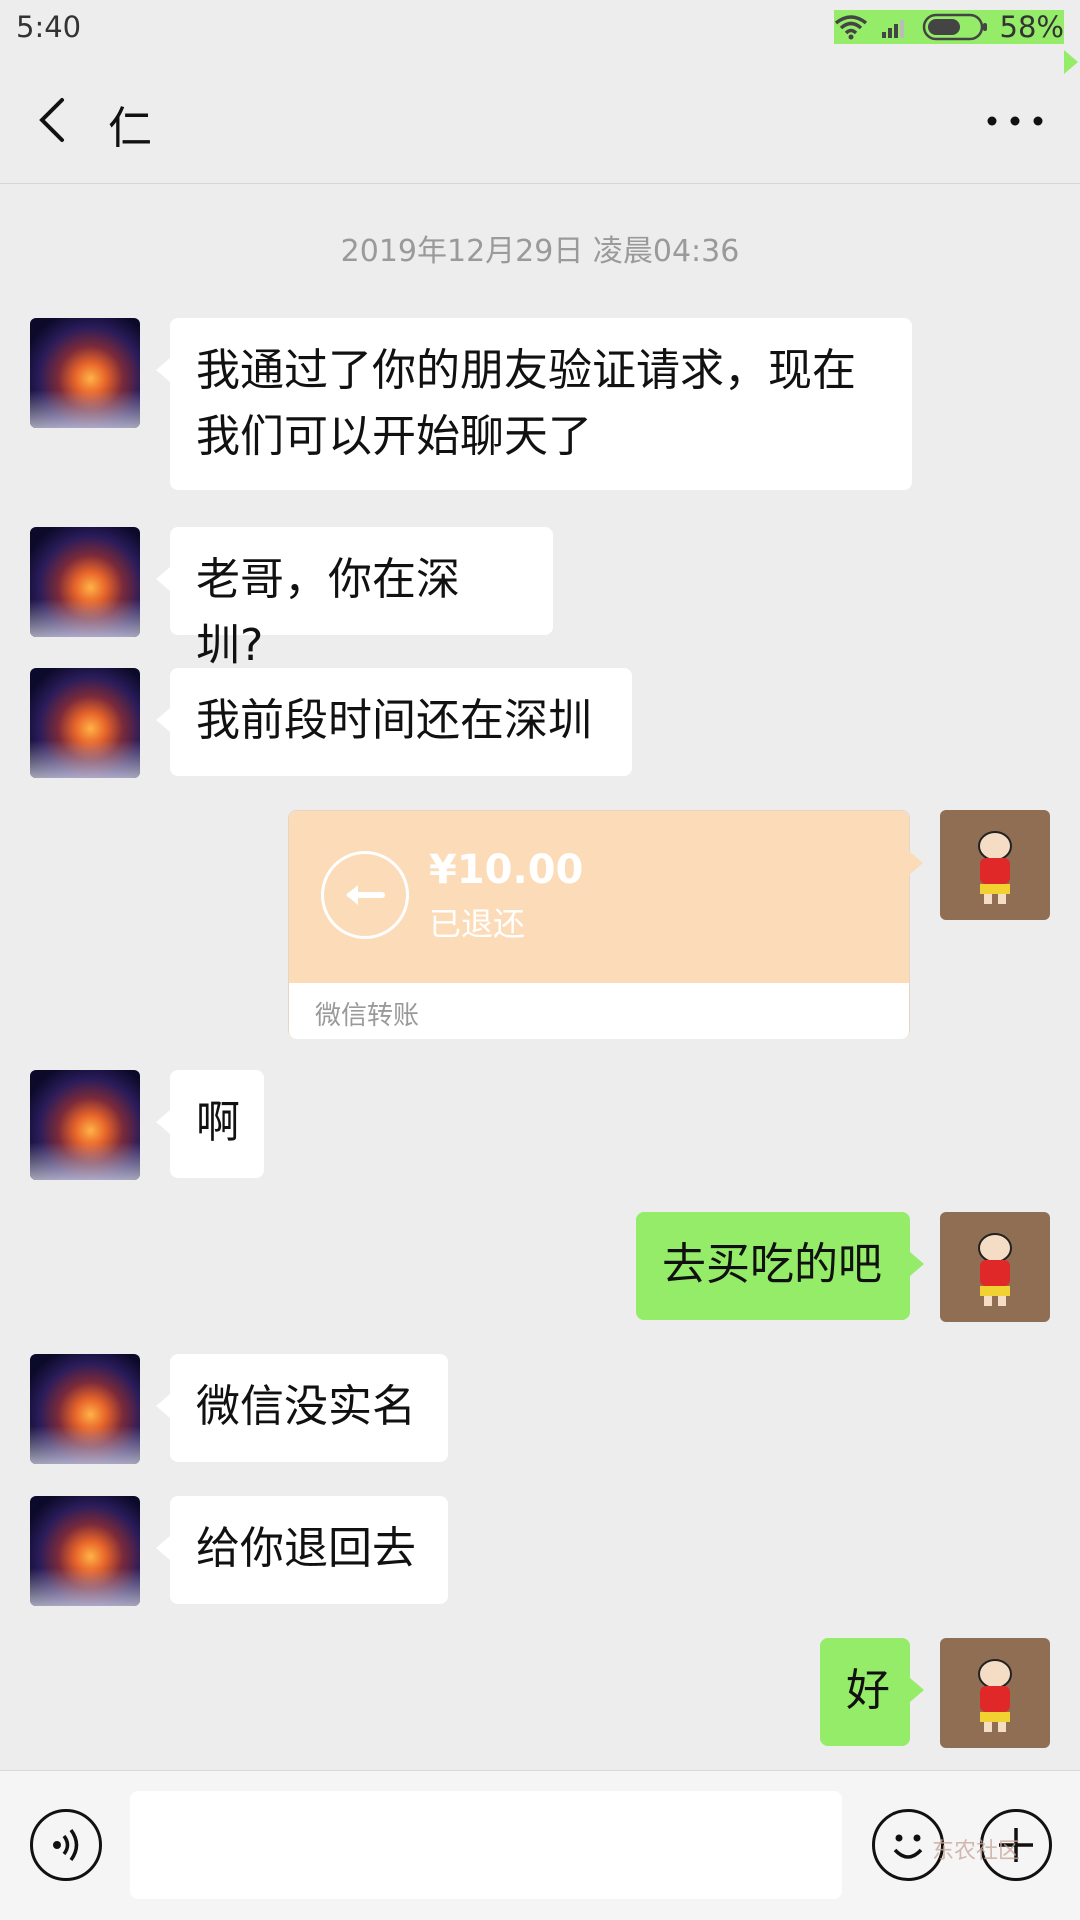 Image resolution: width=1080 pixels, height=1920 pixels. Describe the element at coordinates (365, 895) in the screenshot. I see `refund-arrow-icon` at that location.